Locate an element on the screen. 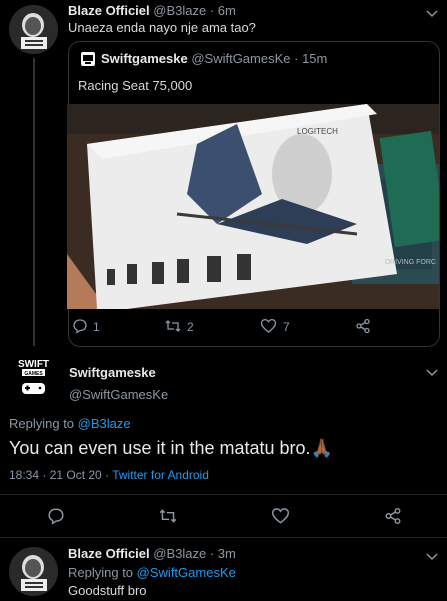  avatar-text-top: SWIFT is located at coordinates (33, 364).